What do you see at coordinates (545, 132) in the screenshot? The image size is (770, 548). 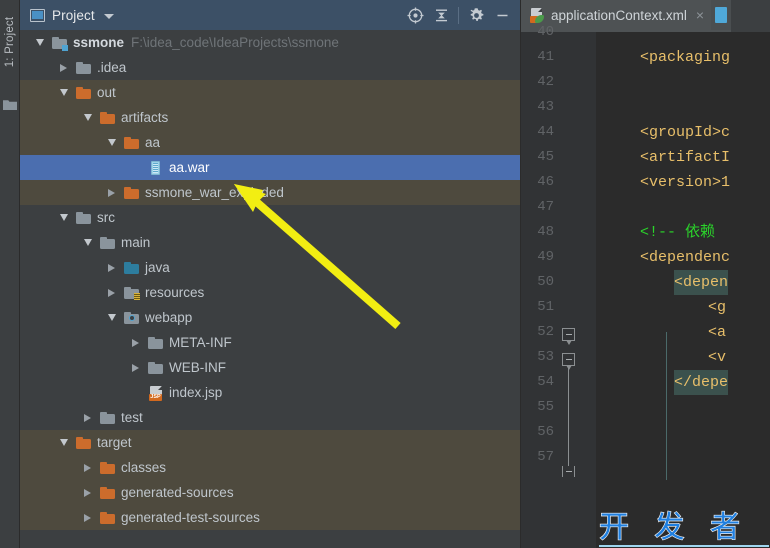 I see `line-number: 44` at bounding box center [545, 132].